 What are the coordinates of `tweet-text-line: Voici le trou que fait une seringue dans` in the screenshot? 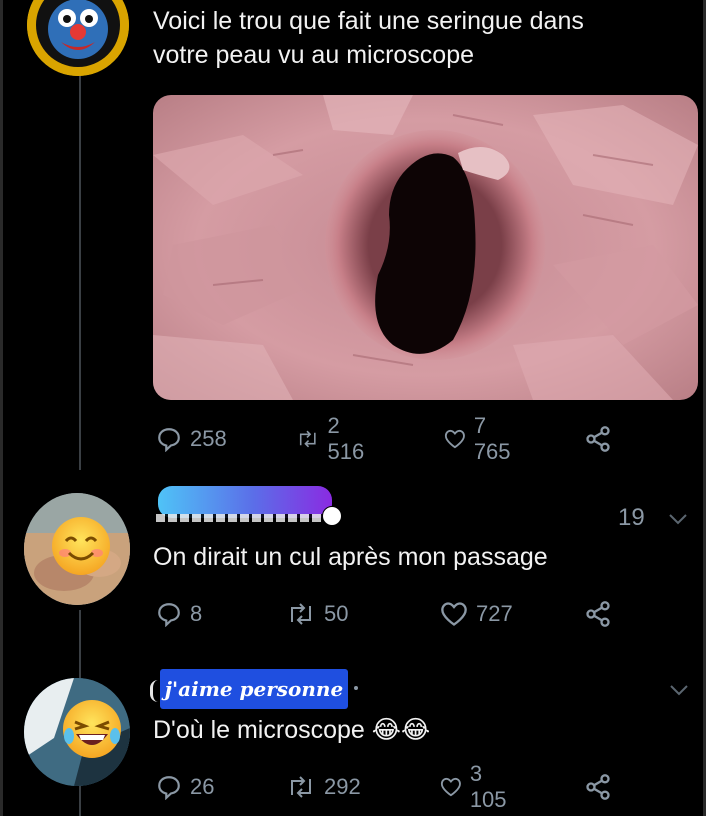 It's located at (368, 21).